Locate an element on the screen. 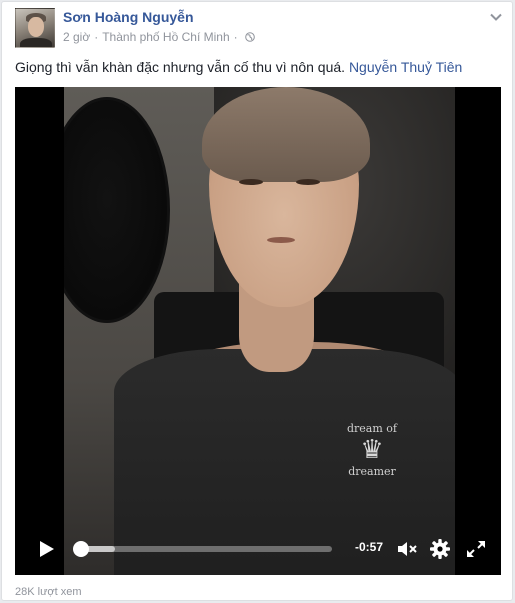  avatar-shirt is located at coordinates (36, 42).